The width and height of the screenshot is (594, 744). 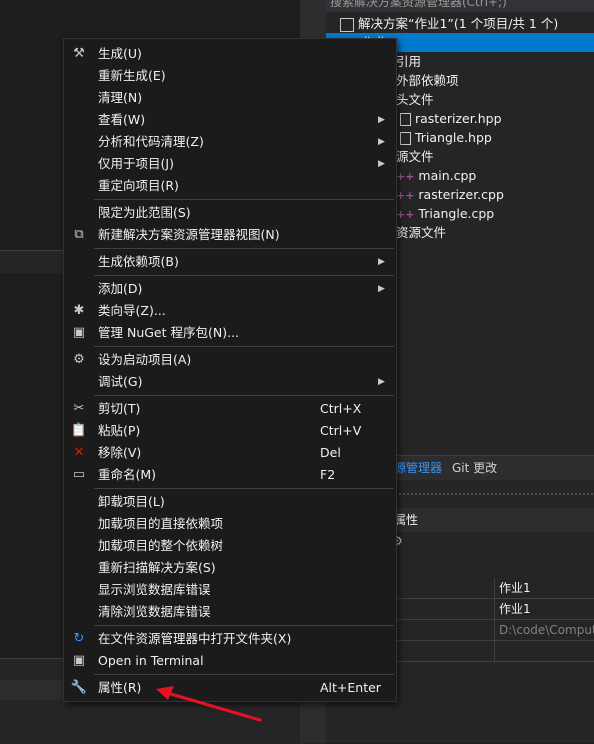 I want to click on menu-item-label: 卸载项目(L), so click(x=131, y=501).